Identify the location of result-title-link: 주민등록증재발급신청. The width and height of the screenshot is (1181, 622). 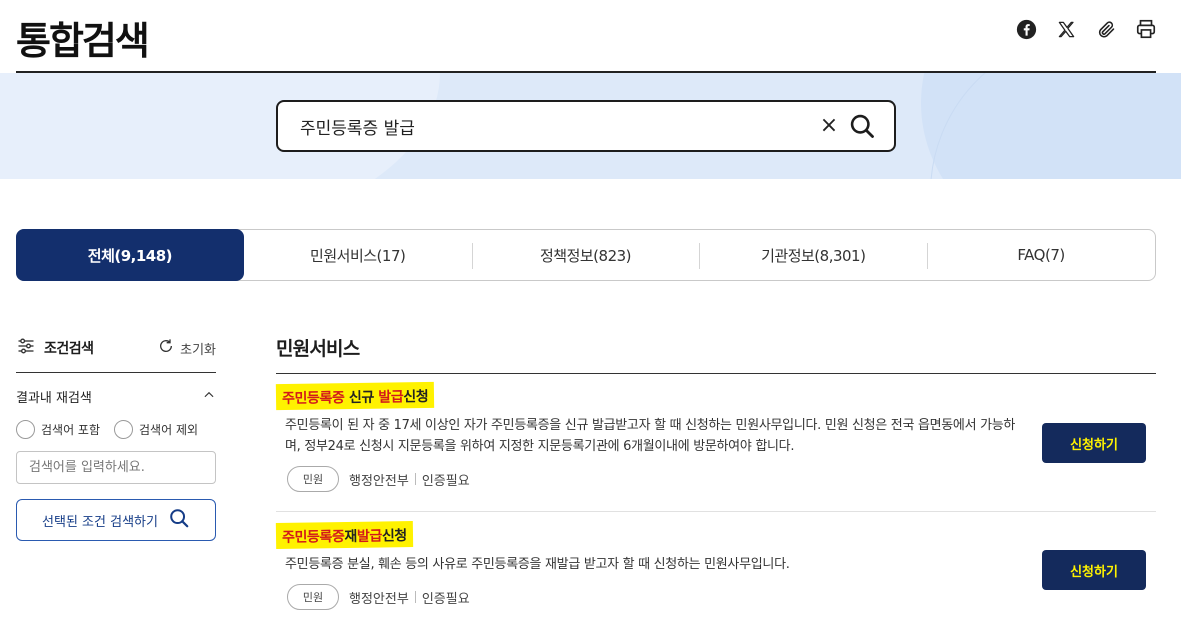
(344, 535).